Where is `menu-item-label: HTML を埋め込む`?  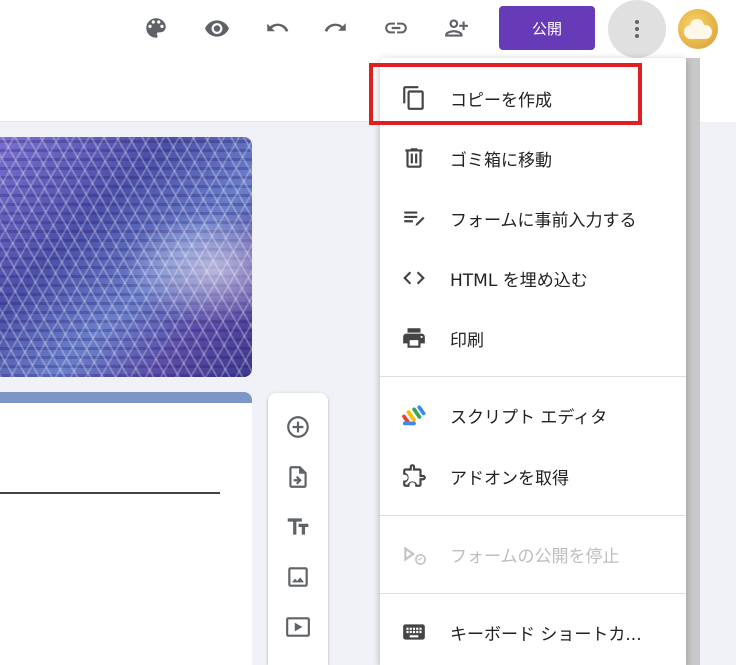 menu-item-label: HTML を埋め込む is located at coordinates (519, 280).